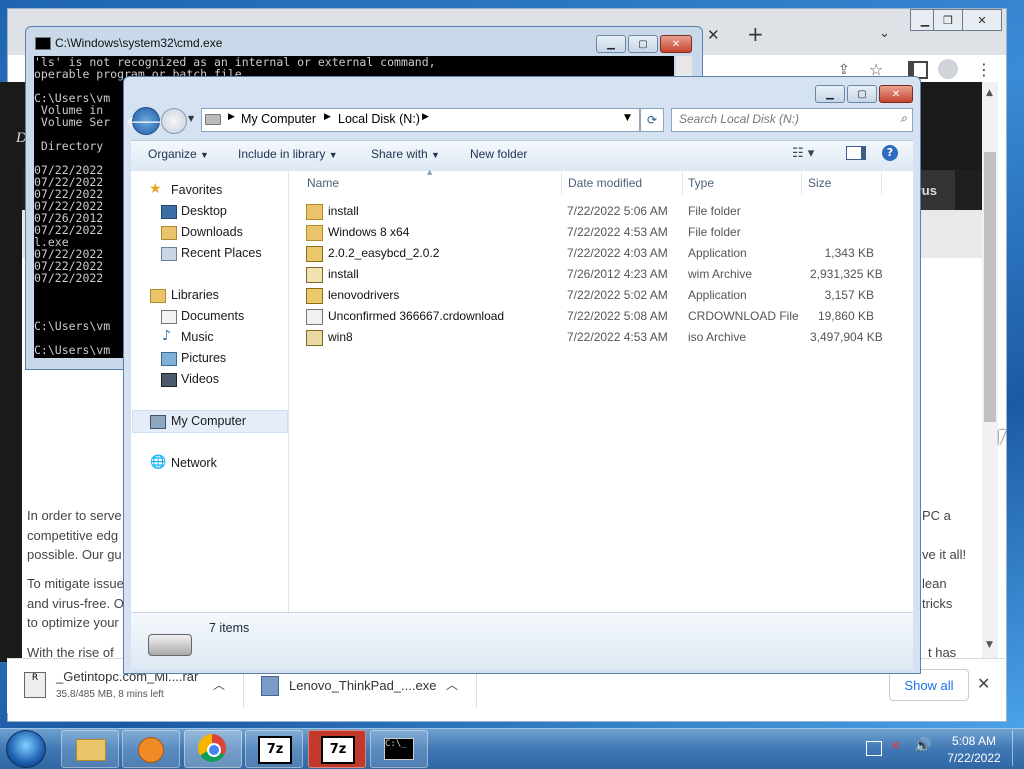  What do you see at coordinates (169, 212) in the screenshot?
I see `desktop-icon` at bounding box center [169, 212].